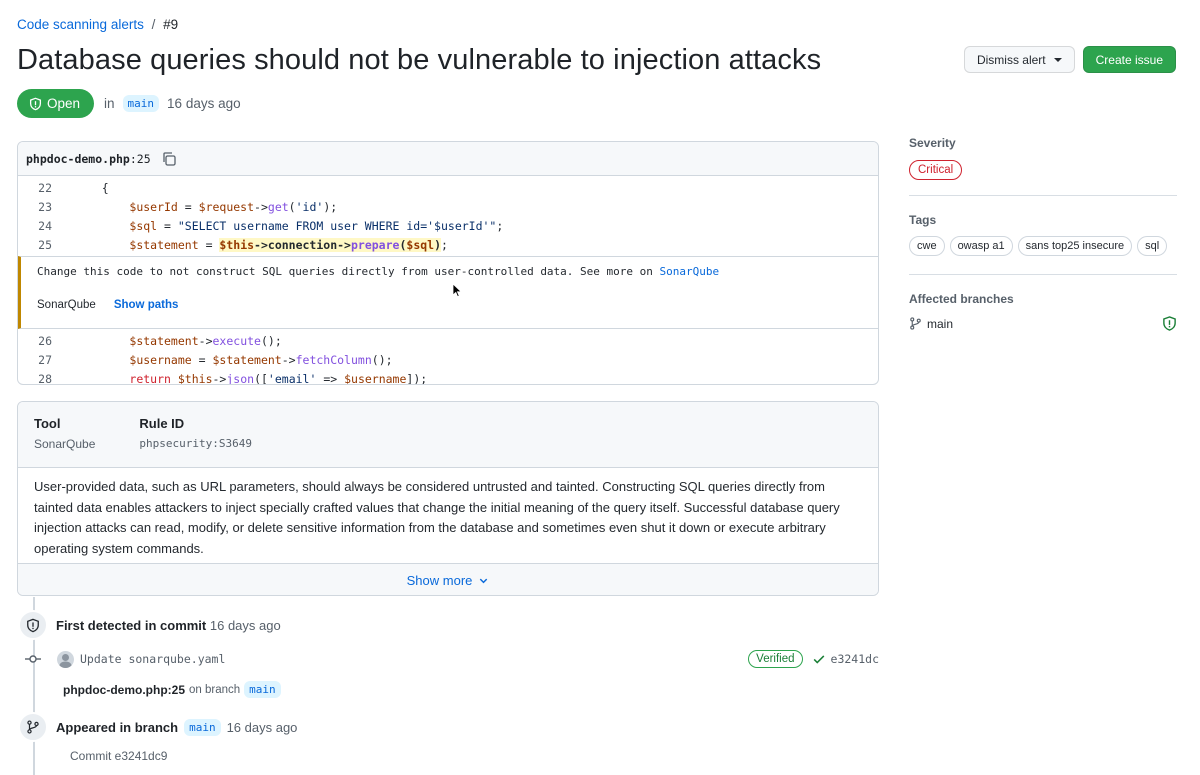 This screenshot has width=1200, height=775. I want to click on line-number: 25, so click(45, 244).